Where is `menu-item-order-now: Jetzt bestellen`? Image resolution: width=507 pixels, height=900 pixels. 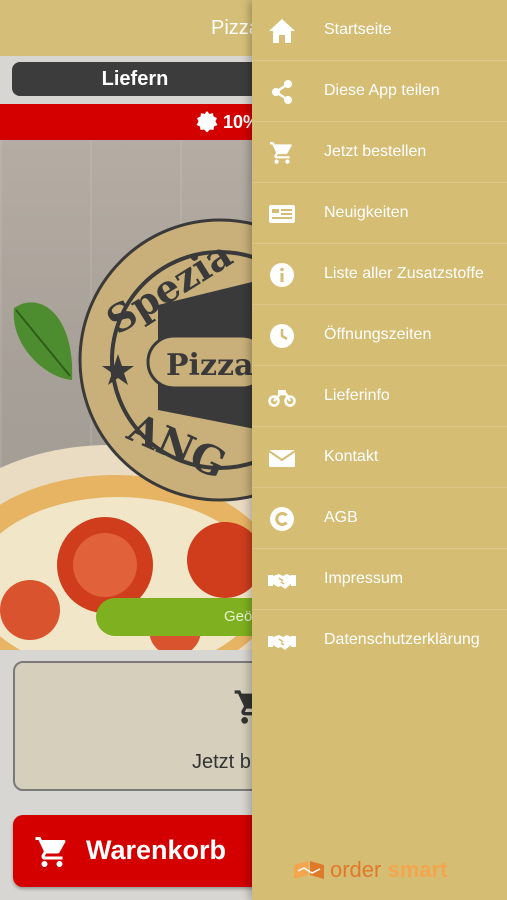
menu-item-order-now: Jetzt bestellen is located at coordinates (379, 152).